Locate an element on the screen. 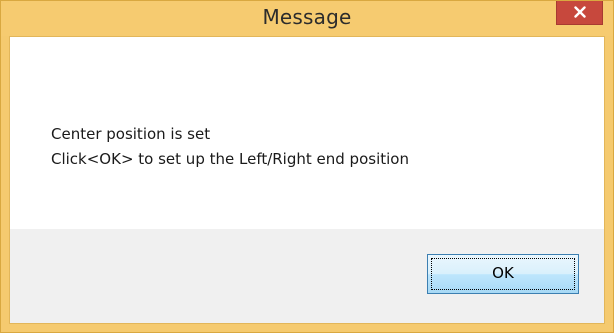 Image resolution: width=614 pixels, height=333 pixels. close-icon is located at coordinates (580, 12).